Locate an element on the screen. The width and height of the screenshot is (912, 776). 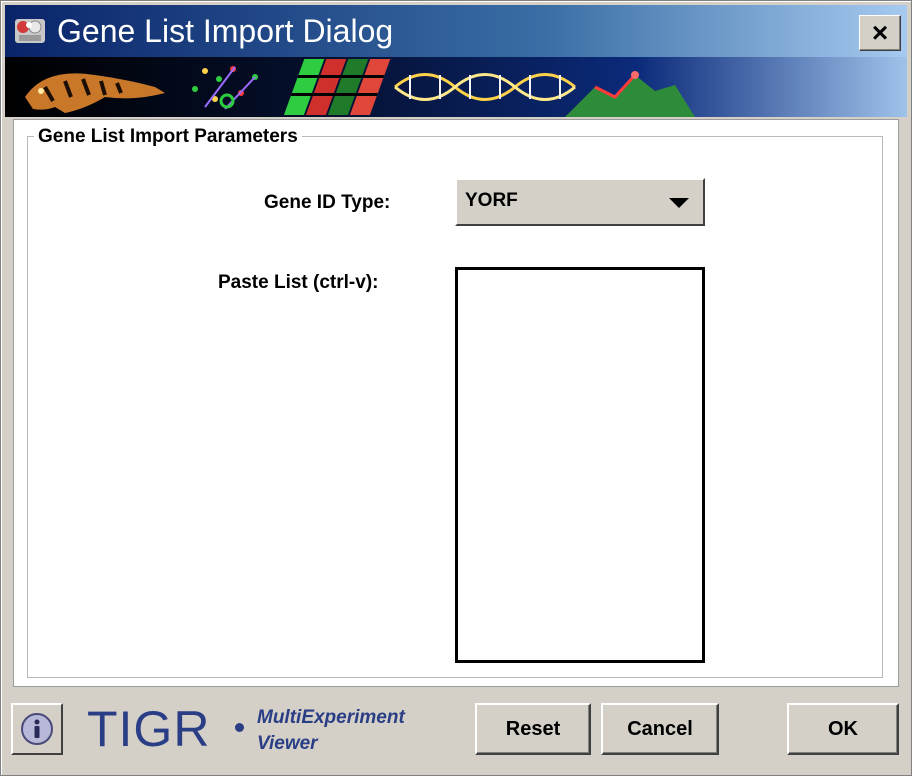
close-icon: × is located at coordinates (880, 32).